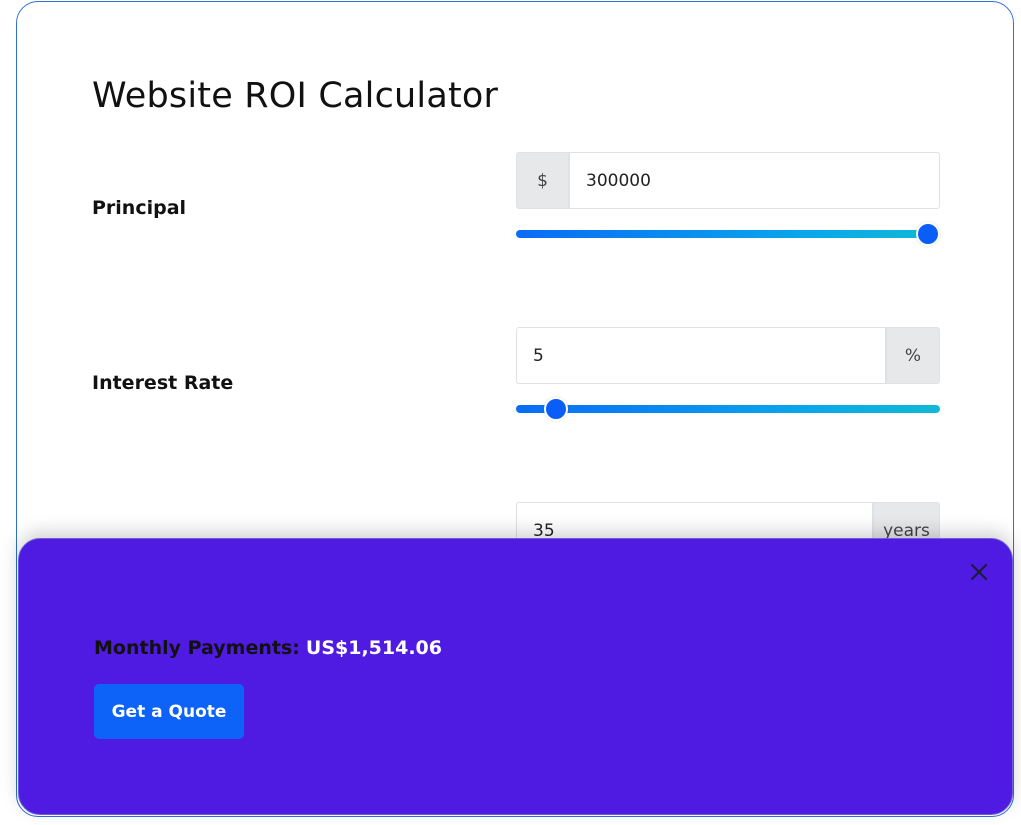  What do you see at coordinates (373, 648) in the screenshot?
I see `monthly-payment-value: US$1,514.06` at bounding box center [373, 648].